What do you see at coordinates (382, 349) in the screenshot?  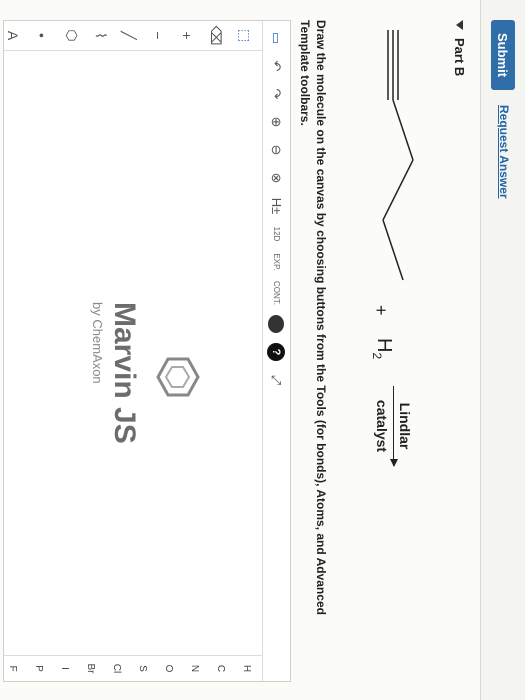 I see `reagent-h2: H2` at bounding box center [382, 349].